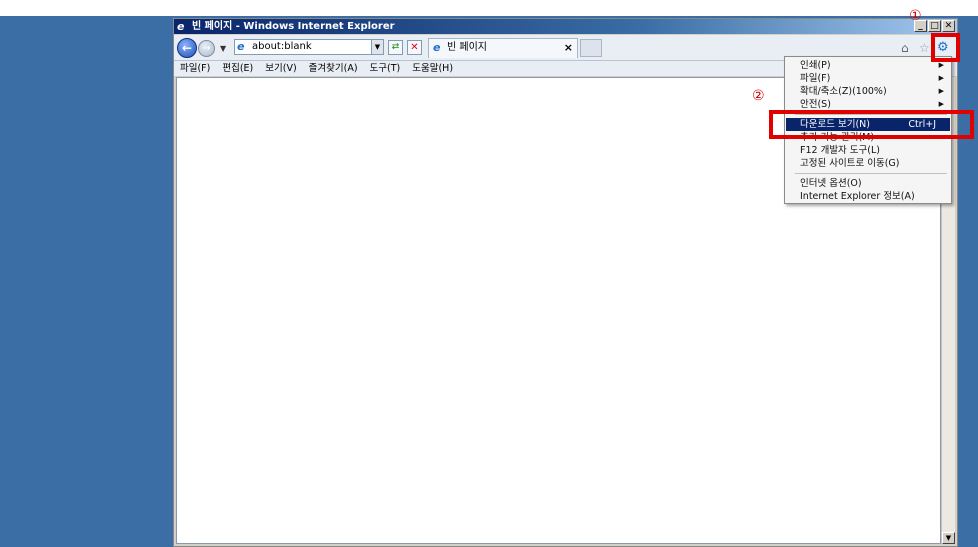 Image resolution: width=978 pixels, height=547 pixels. I want to click on annotation-box-downloads, so click(871, 124).